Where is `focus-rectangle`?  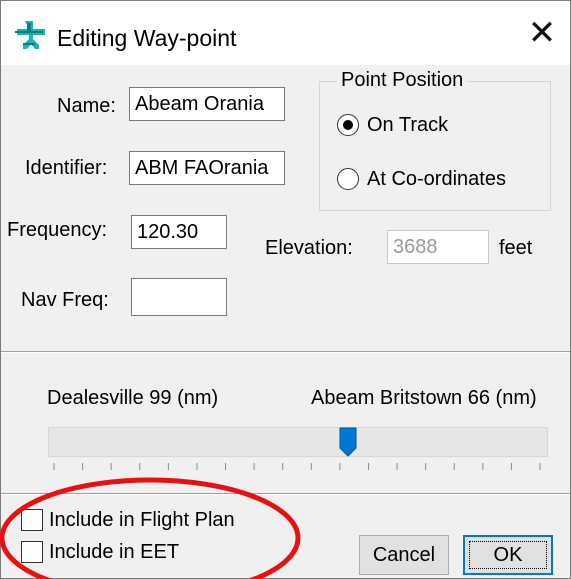 focus-rectangle is located at coordinates (508, 555).